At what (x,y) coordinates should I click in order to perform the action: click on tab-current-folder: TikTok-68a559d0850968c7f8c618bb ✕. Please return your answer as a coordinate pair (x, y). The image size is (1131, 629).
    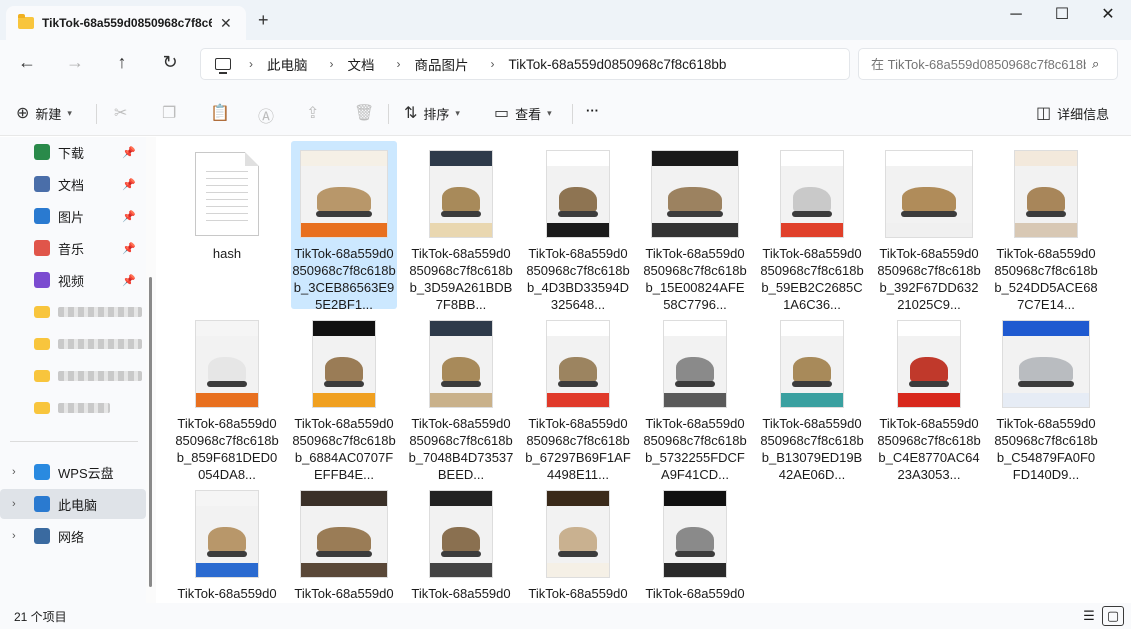
    Looking at the image, I should click on (126, 23).